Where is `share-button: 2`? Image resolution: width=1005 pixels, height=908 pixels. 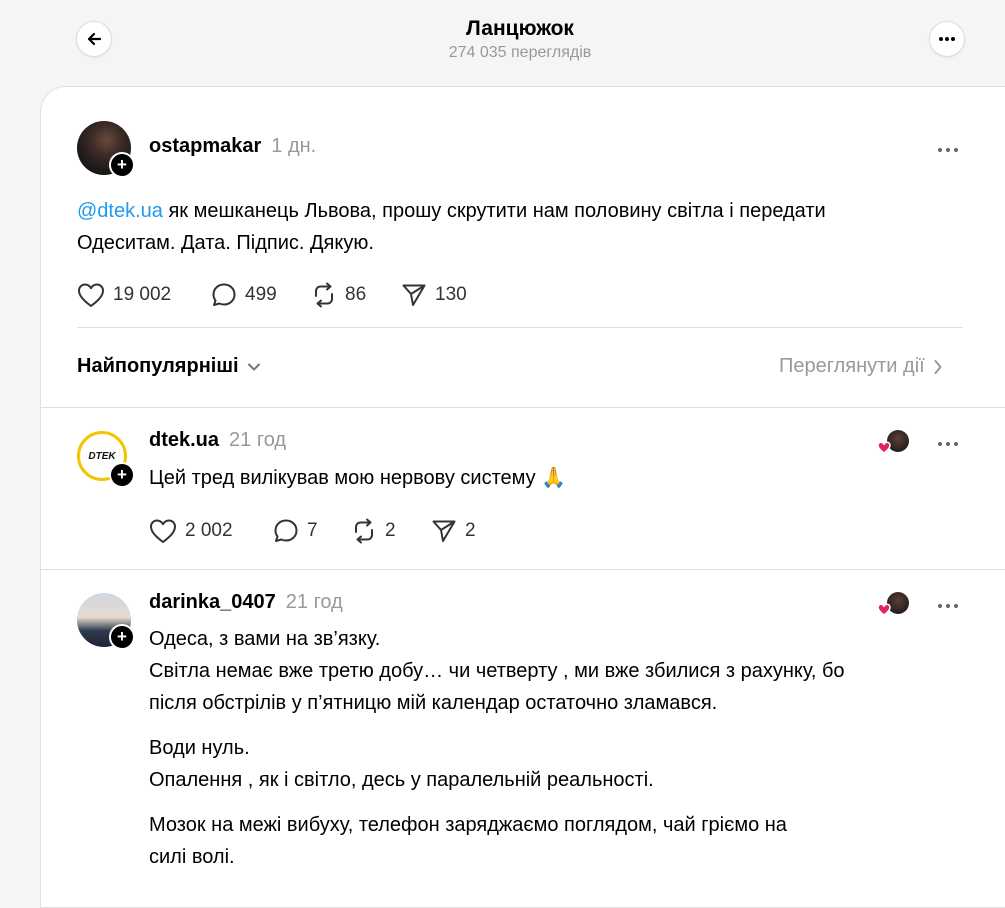
share-button: 2 is located at coordinates (453, 531).